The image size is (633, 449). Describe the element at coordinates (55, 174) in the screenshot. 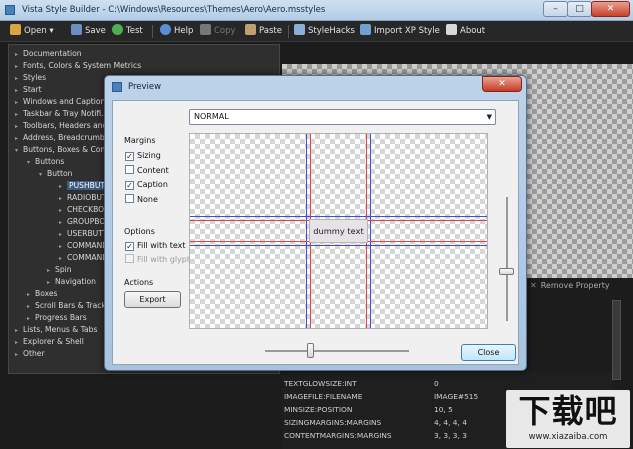

I see `tree-item: ▾ Button` at that location.